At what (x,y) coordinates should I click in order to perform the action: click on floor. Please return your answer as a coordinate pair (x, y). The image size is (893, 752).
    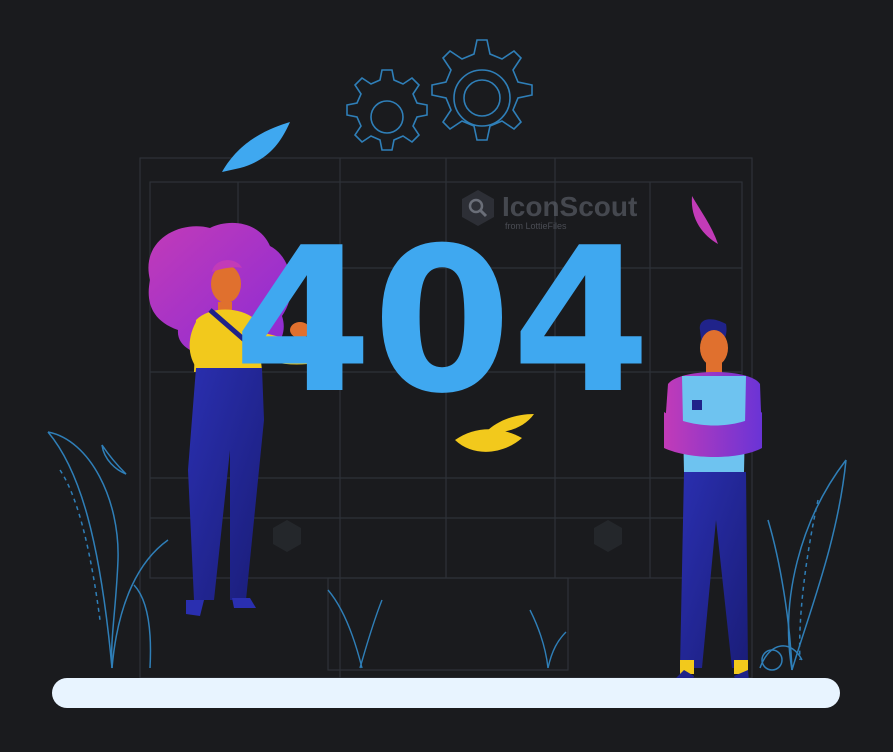
    Looking at the image, I should click on (446, 693).